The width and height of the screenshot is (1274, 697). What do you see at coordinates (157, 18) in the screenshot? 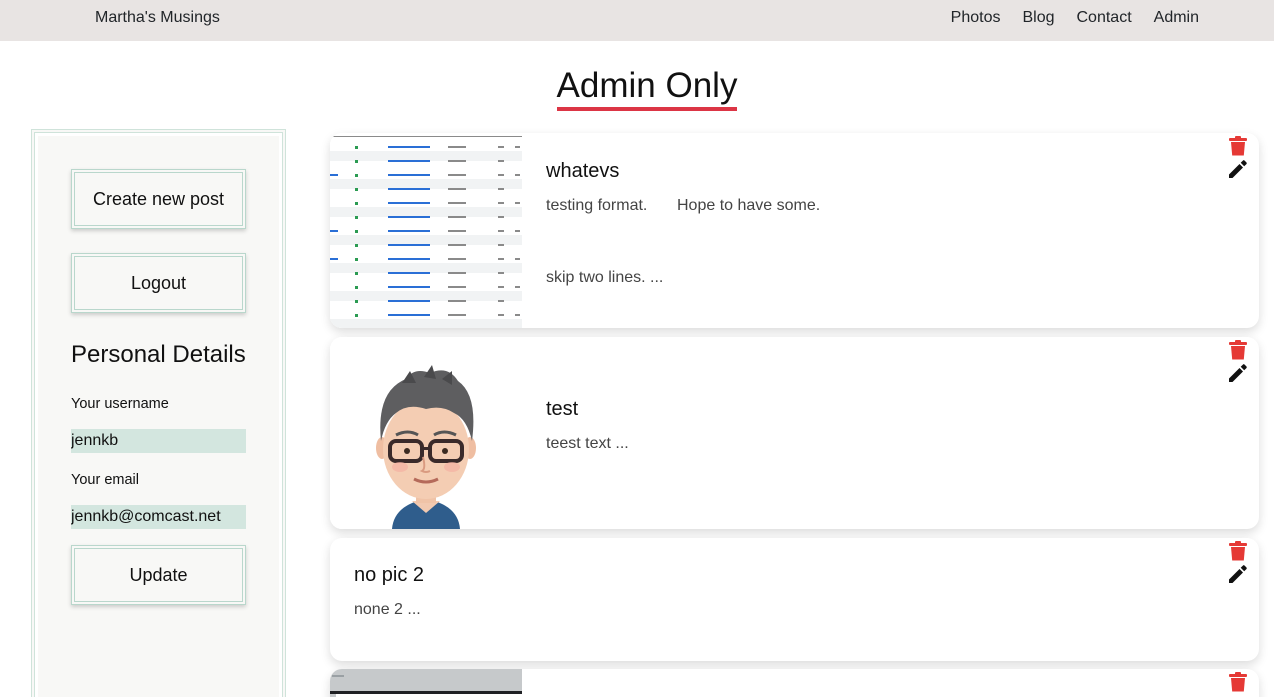
I see `brand-link: Martha's Musings` at bounding box center [157, 18].